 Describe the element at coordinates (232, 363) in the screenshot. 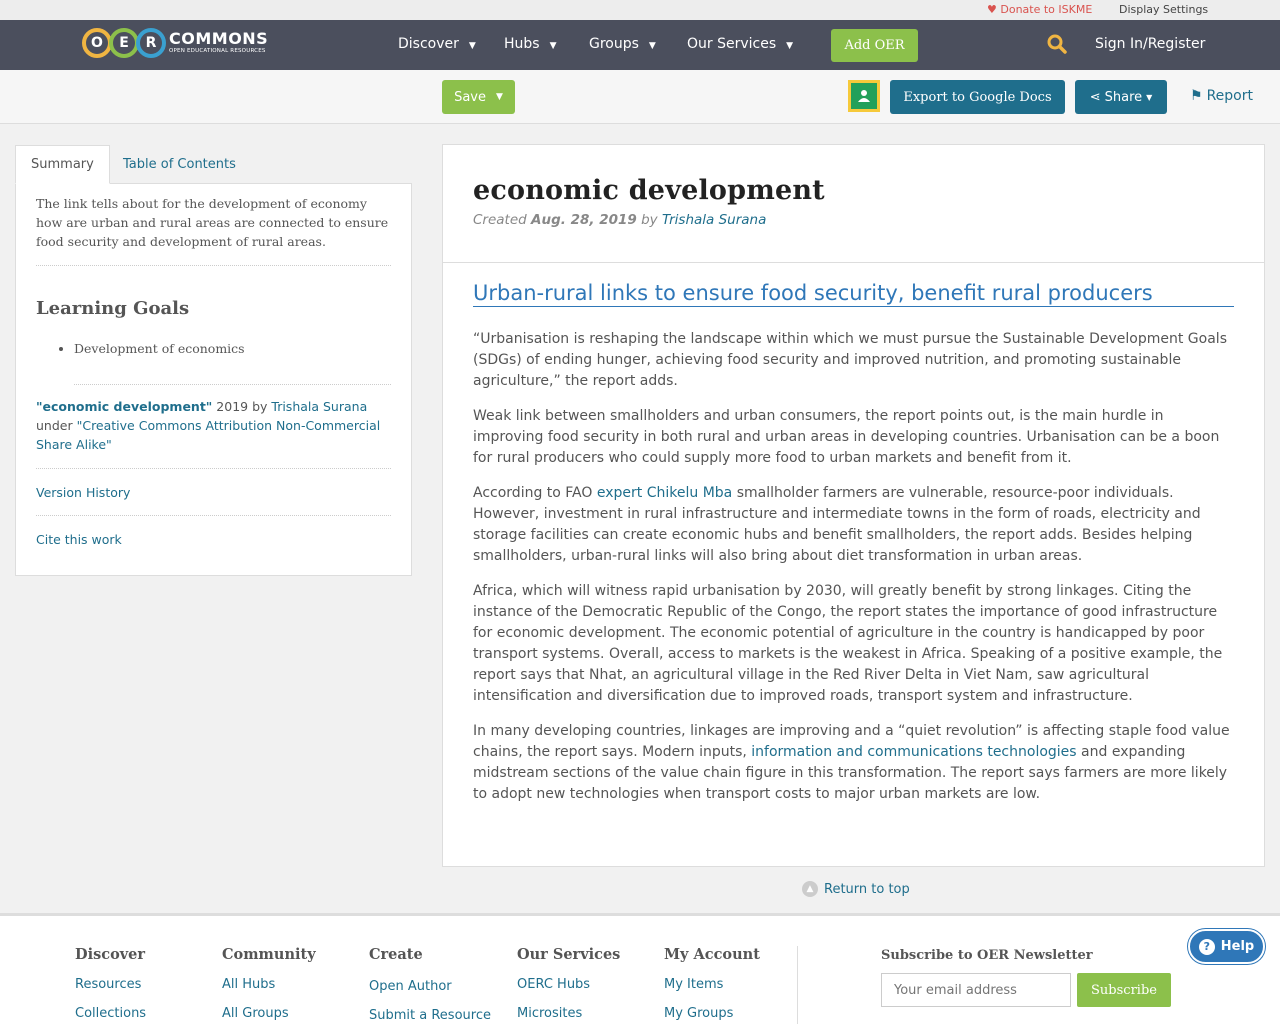

I see `learning-goals-list: Development of economics` at that location.